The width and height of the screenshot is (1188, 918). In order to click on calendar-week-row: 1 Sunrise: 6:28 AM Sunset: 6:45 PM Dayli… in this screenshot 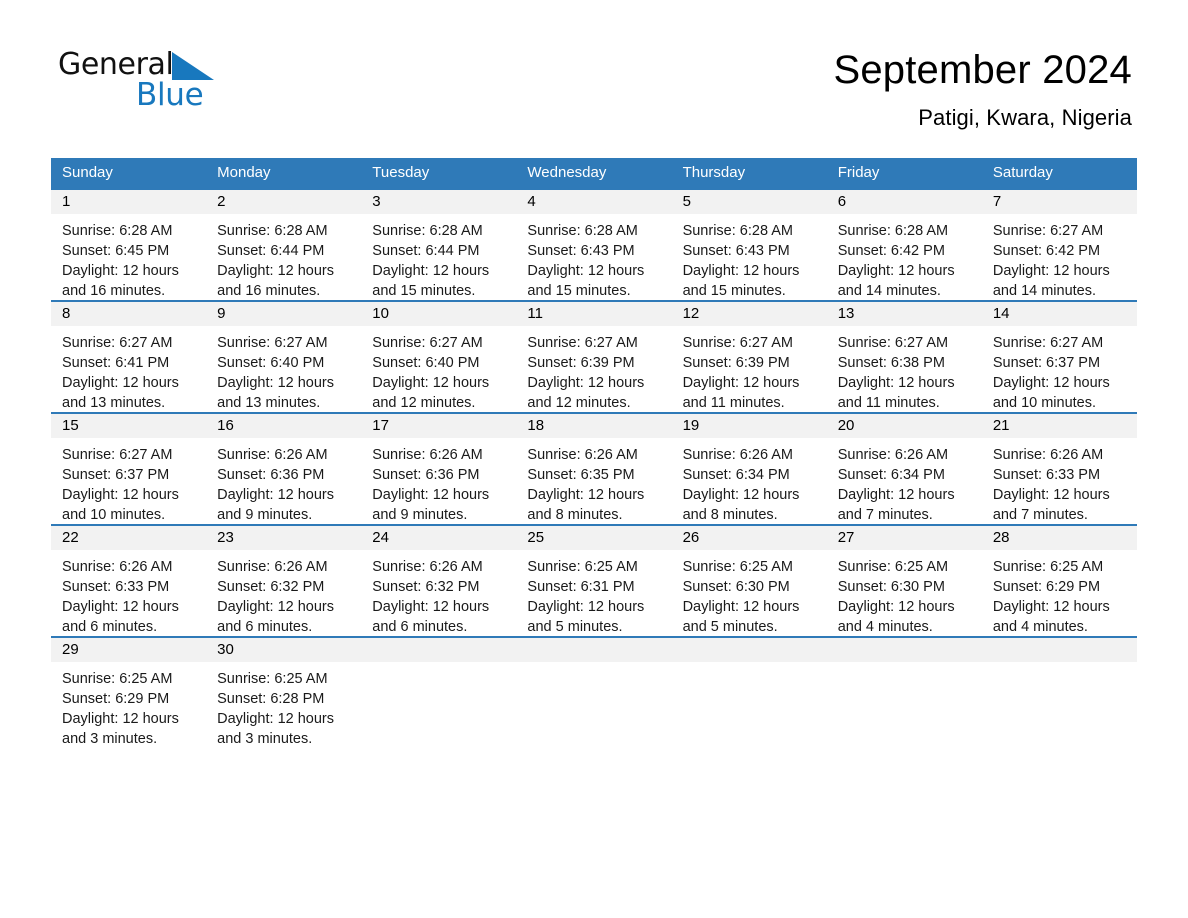, I will do `click(594, 244)`.